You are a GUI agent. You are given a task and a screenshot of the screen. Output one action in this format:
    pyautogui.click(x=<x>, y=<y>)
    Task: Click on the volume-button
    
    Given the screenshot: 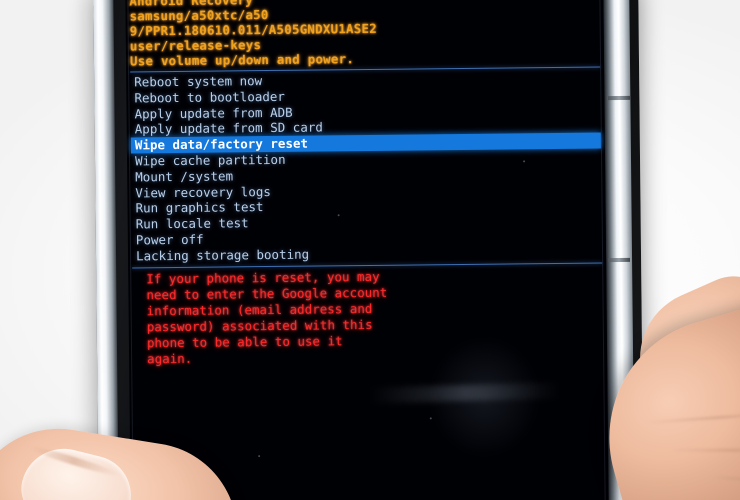 What is the action you would take?
    pyautogui.click(x=619, y=98)
    